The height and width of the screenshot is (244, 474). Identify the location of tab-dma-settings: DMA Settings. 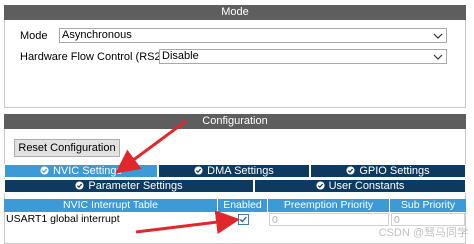
(234, 171).